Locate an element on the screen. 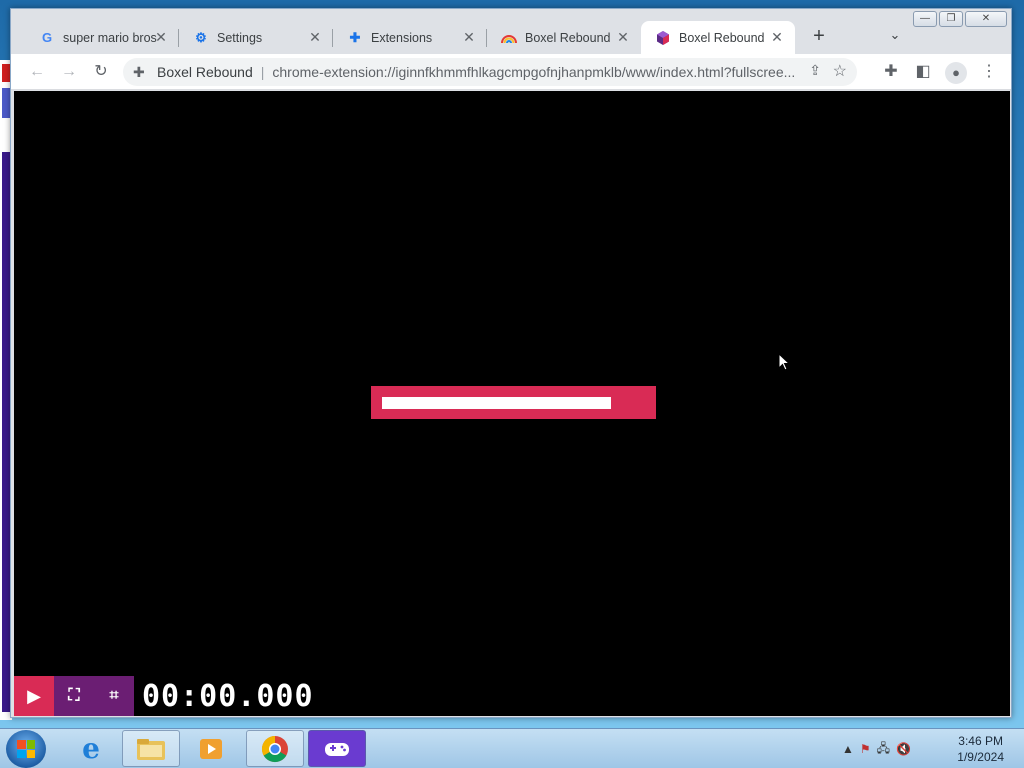 This screenshot has height=768, width=1024. show-hidden-icons-icon: ▲ is located at coordinates (848, 749).